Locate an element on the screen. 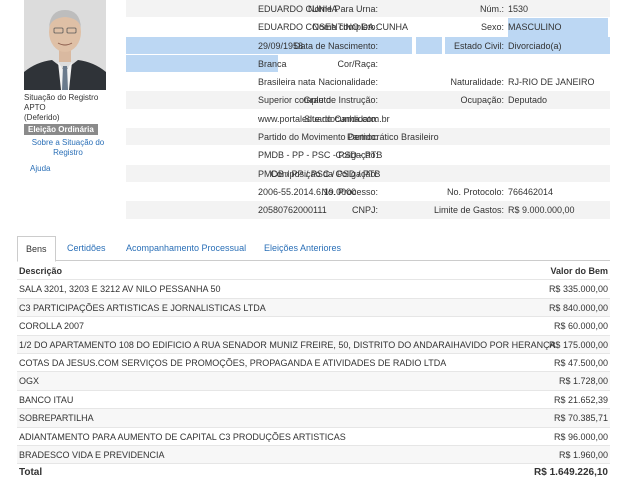 This screenshot has height=480, width=620. sex-label: Sexo: is located at coordinates (492, 27).